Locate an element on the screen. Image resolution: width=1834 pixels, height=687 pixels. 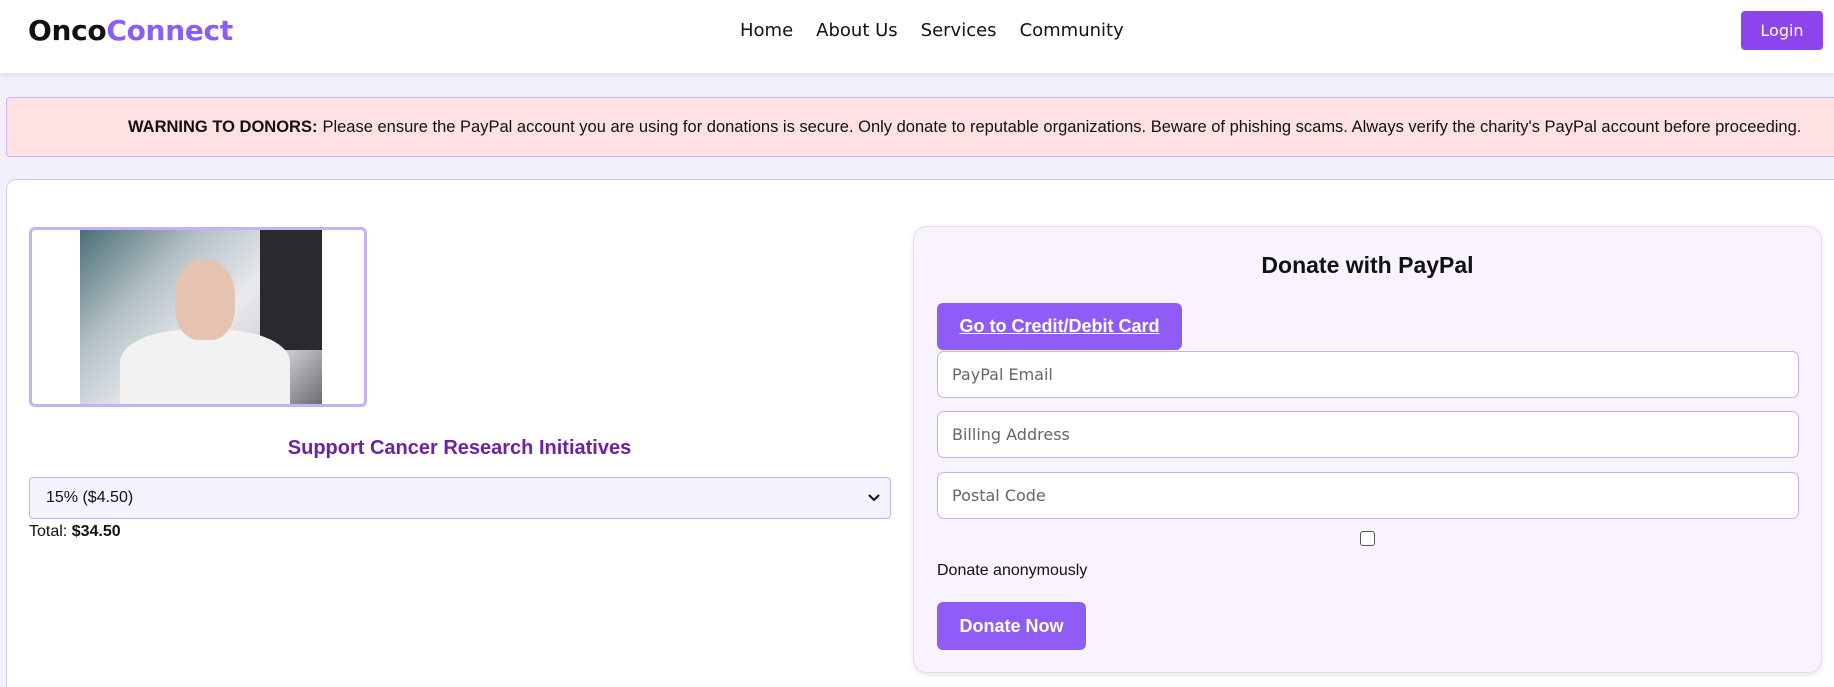
total-value: $34.50 is located at coordinates (96, 531).